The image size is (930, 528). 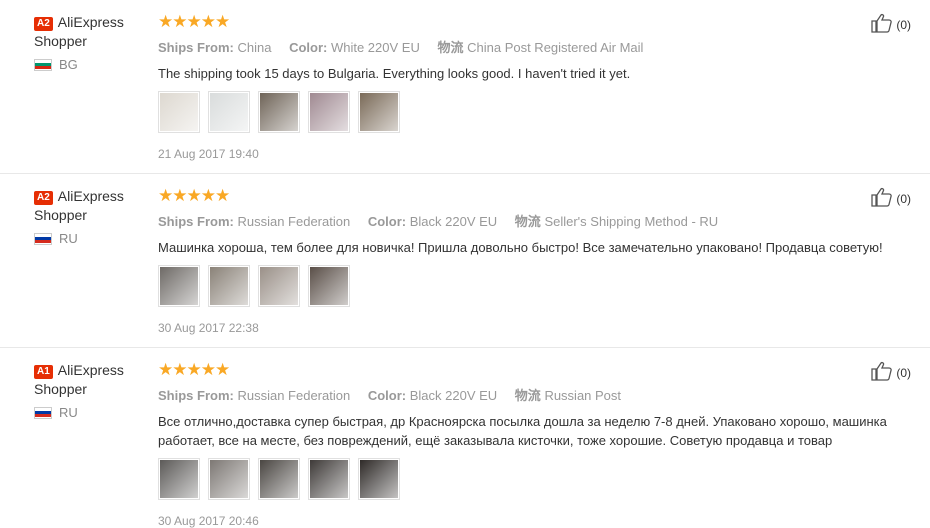 What do you see at coordinates (254, 47) in the screenshot?
I see `ships-from-value: China` at bounding box center [254, 47].